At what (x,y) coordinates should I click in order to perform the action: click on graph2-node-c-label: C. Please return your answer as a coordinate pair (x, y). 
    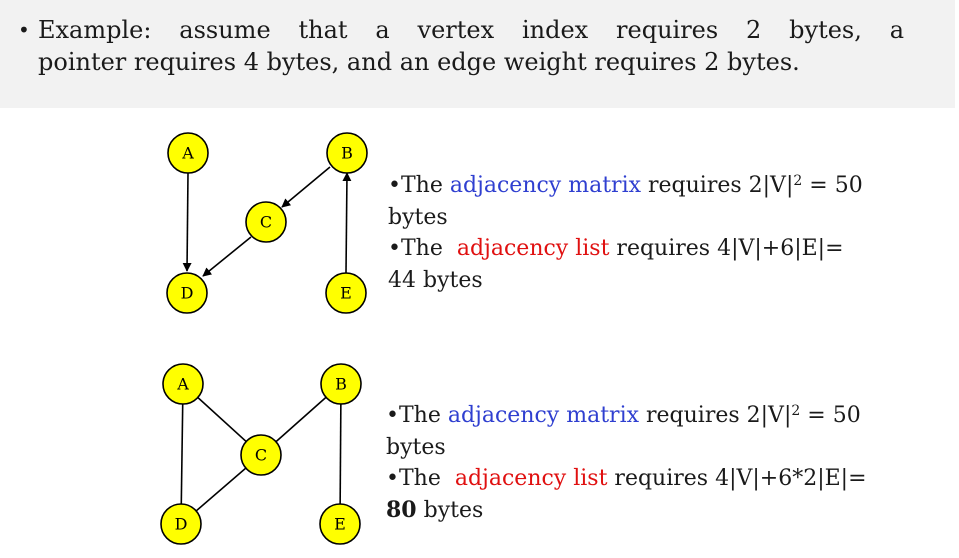
    Looking at the image, I should click on (261, 455).